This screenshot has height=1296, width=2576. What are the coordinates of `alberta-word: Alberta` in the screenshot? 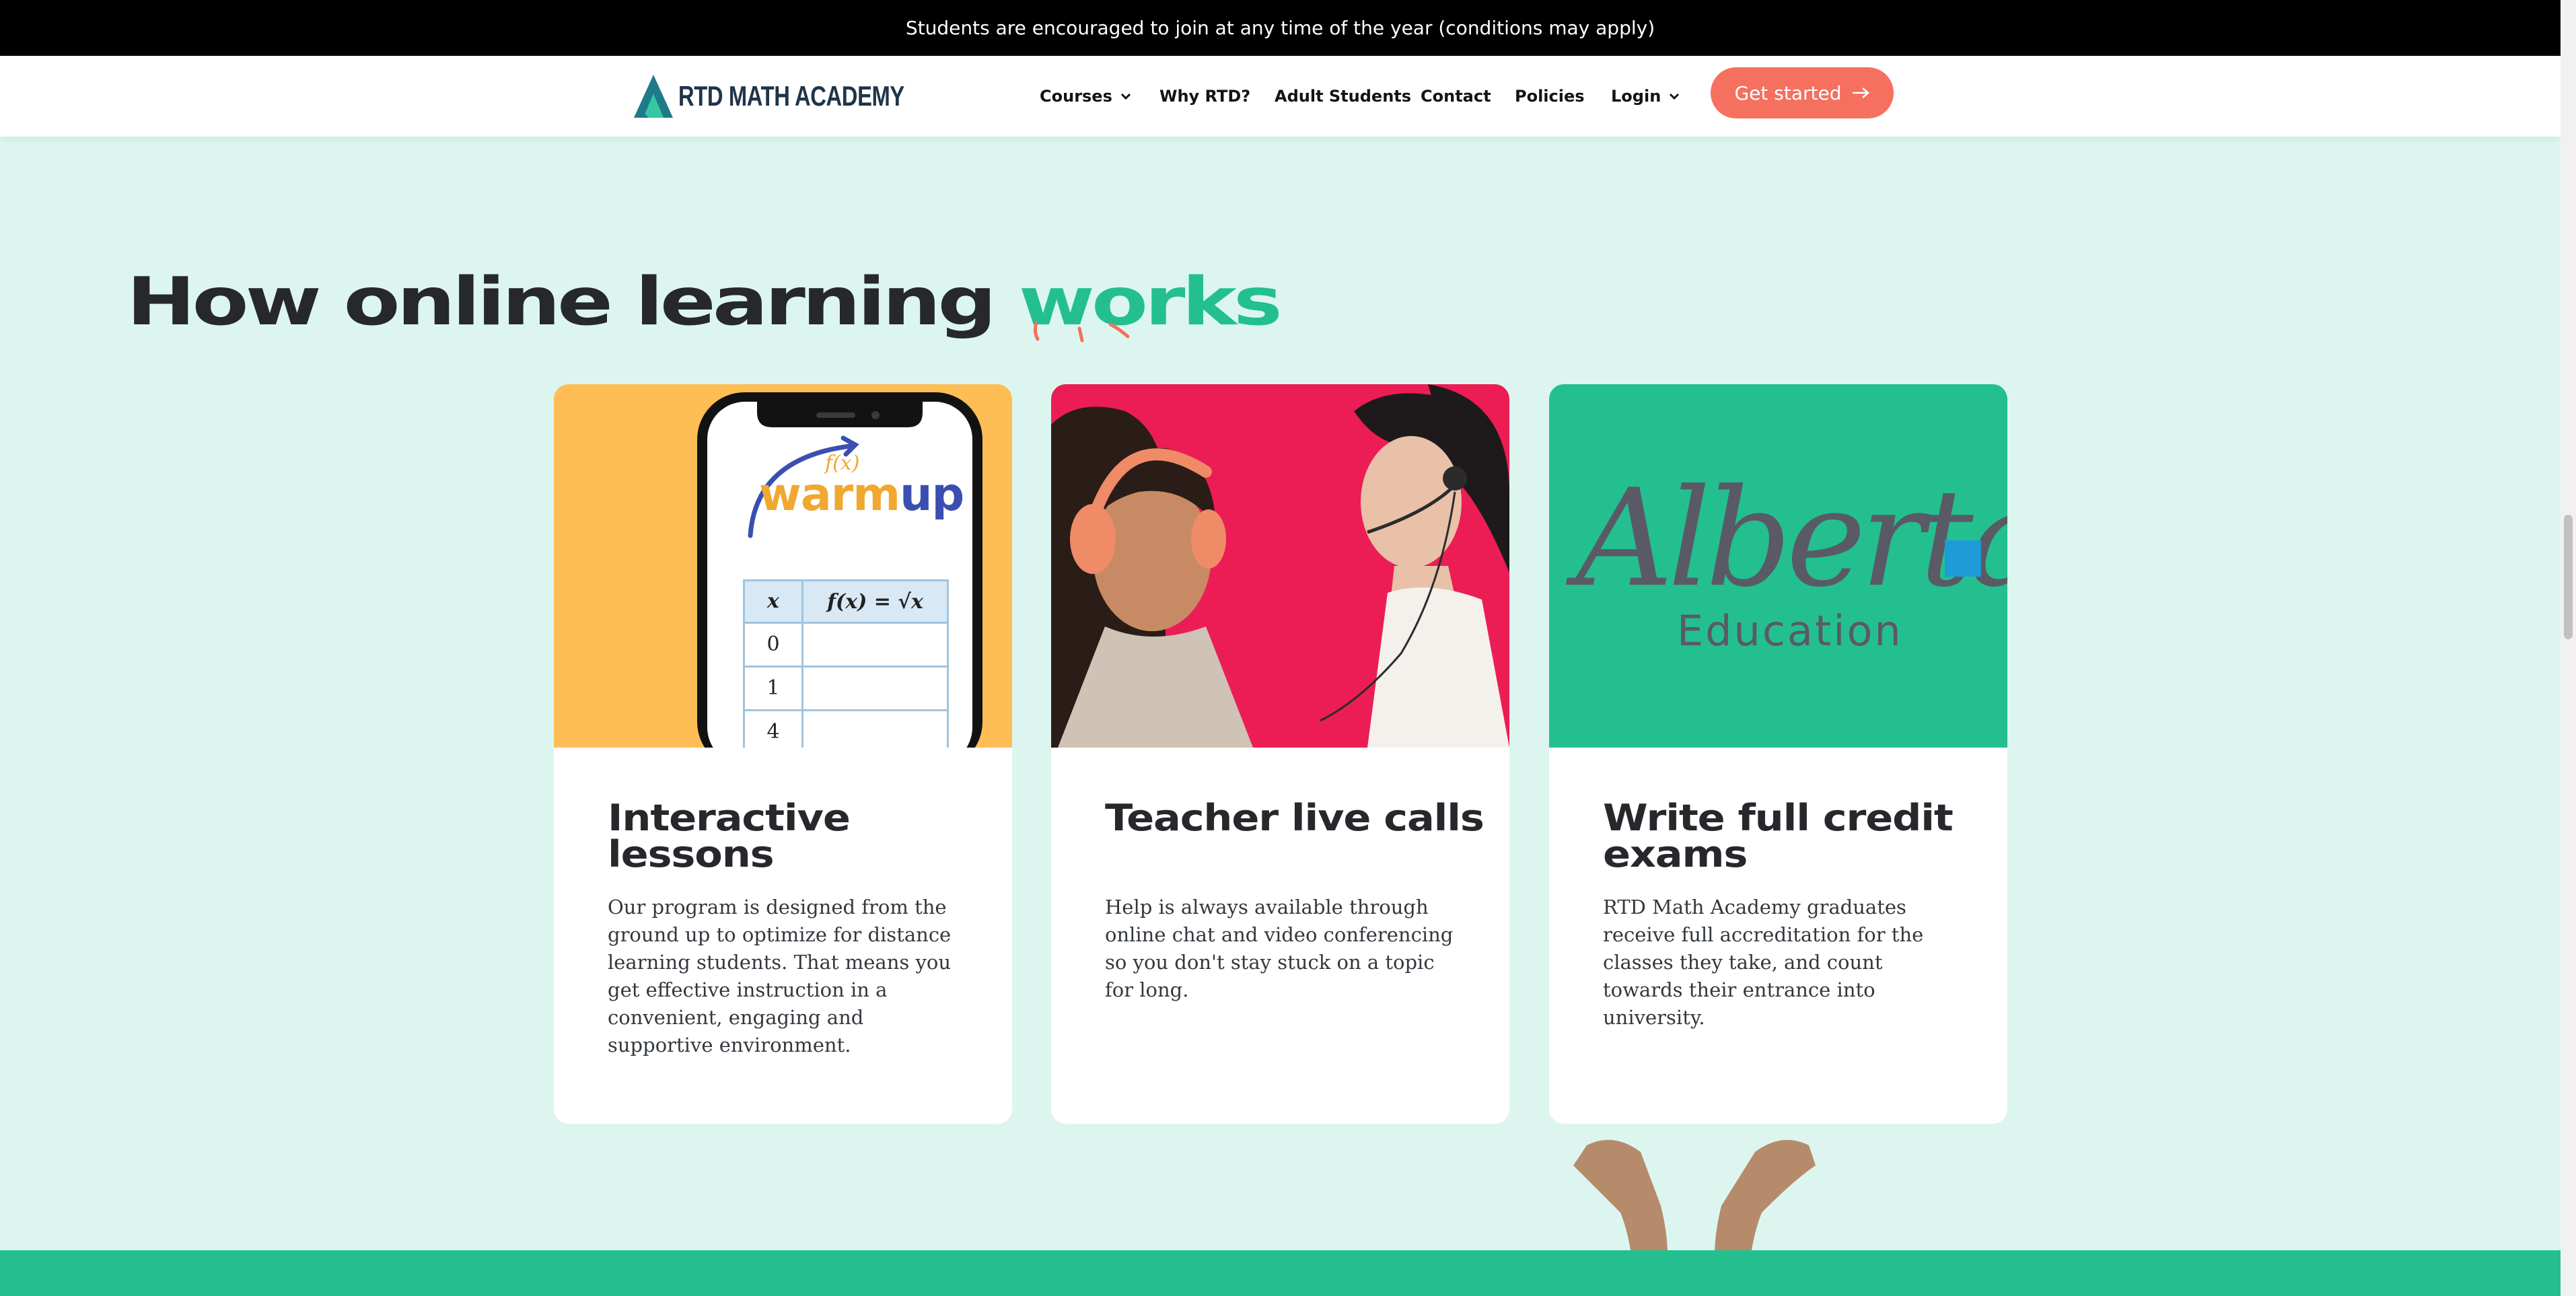 It's located at (1791, 538).